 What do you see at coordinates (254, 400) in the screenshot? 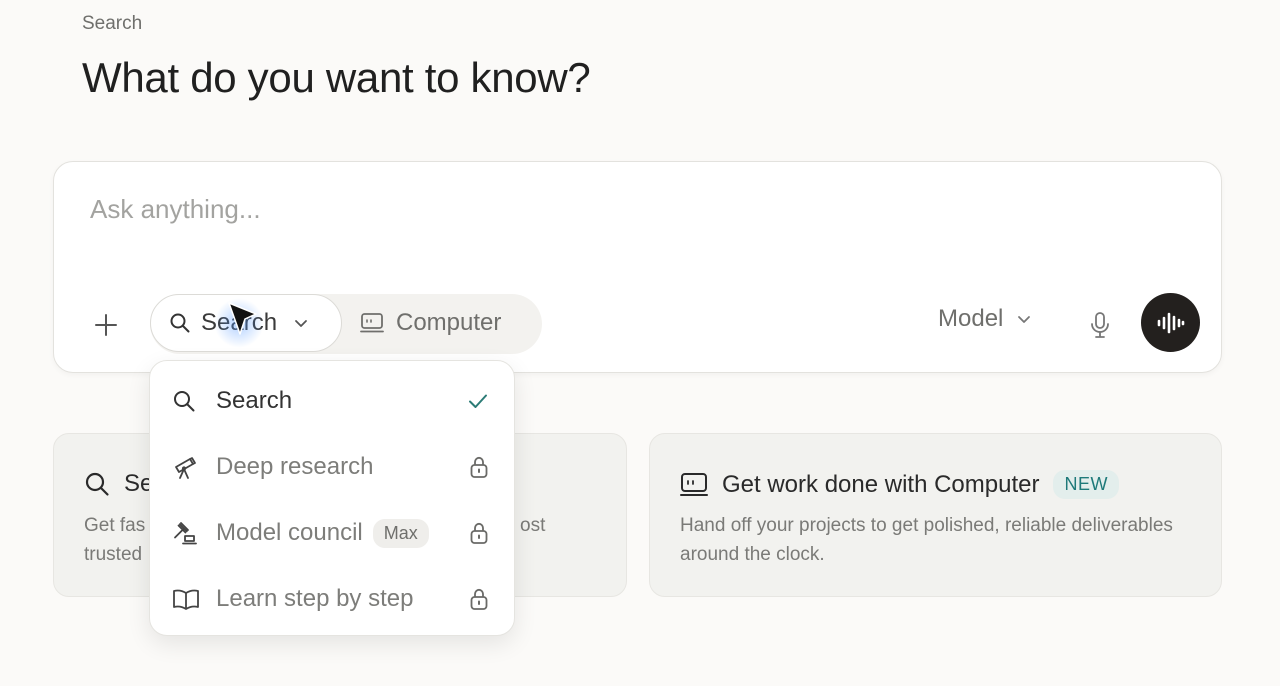
I see `dropdown-item-label: Search` at bounding box center [254, 400].